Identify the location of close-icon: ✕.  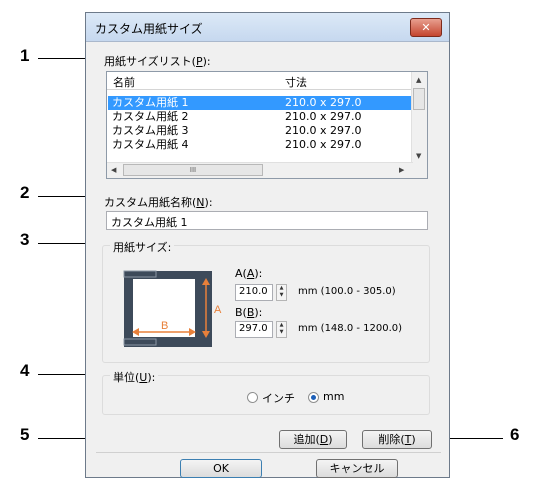
(426, 27).